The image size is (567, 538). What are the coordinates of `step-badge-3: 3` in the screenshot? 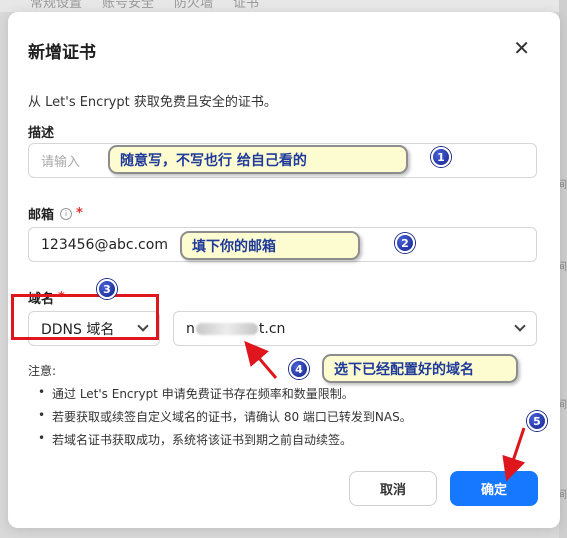 It's located at (107, 289).